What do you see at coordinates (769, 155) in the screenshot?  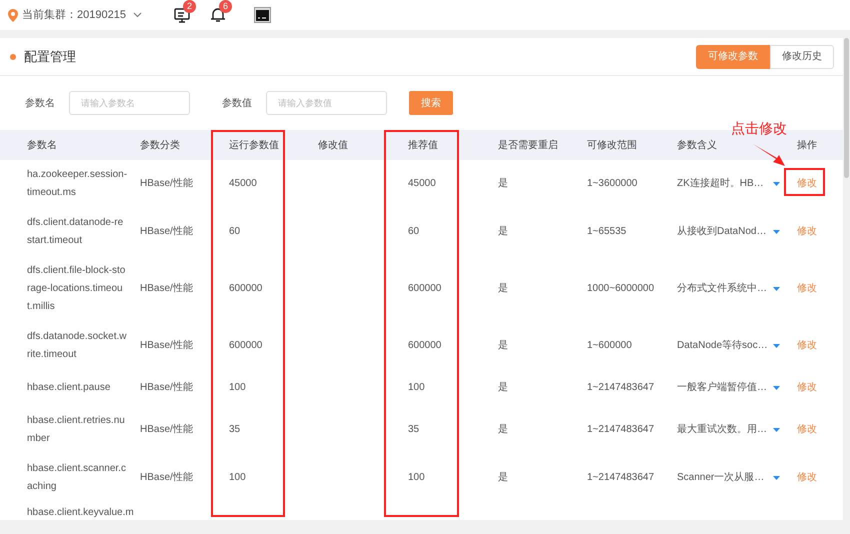 I see `annotation-arrow` at bounding box center [769, 155].